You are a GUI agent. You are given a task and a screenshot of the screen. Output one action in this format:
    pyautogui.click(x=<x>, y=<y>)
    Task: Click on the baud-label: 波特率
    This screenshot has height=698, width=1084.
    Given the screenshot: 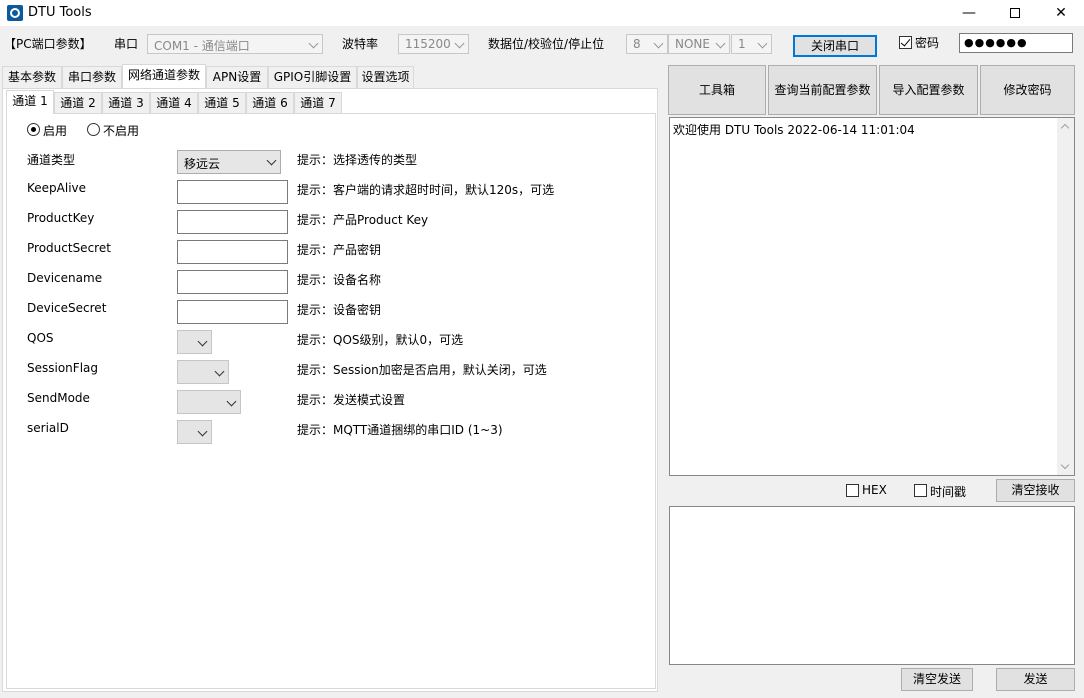 What is the action you would take?
    pyautogui.click(x=360, y=44)
    